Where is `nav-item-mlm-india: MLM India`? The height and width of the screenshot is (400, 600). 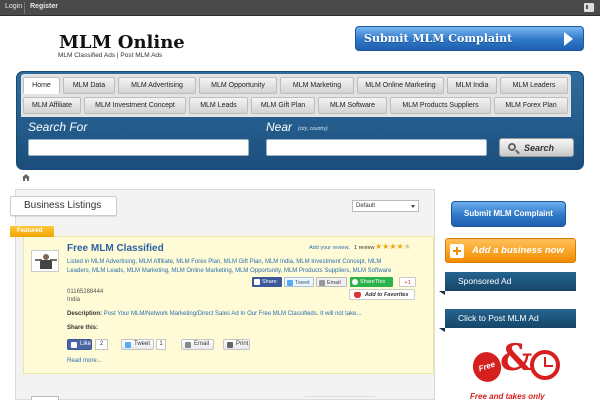 nav-item-mlm-india: MLM India is located at coordinates (472, 85).